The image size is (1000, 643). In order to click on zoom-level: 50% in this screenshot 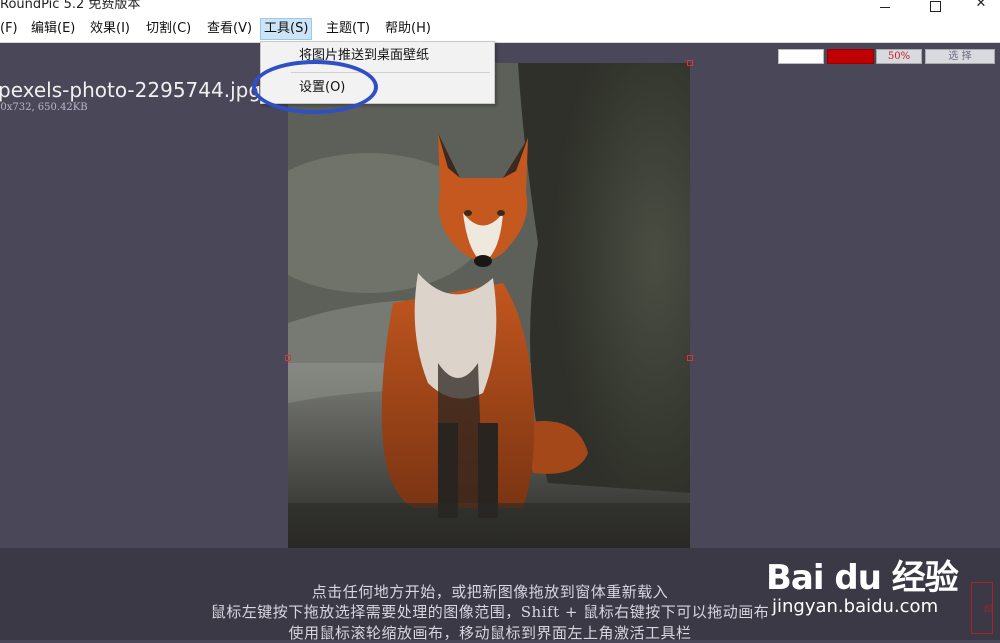, I will do `click(899, 56)`.